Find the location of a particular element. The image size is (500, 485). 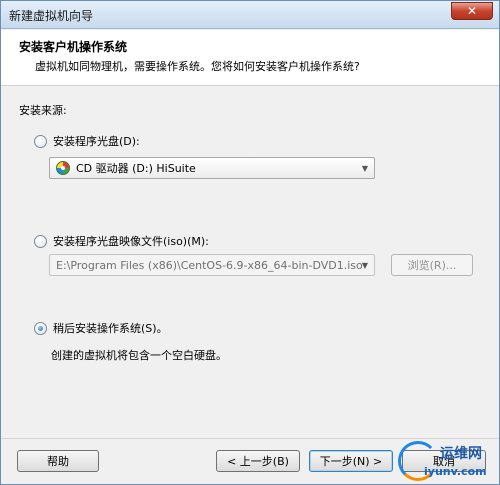

page-title: 安装客户机操作系统 is located at coordinates (73, 47).